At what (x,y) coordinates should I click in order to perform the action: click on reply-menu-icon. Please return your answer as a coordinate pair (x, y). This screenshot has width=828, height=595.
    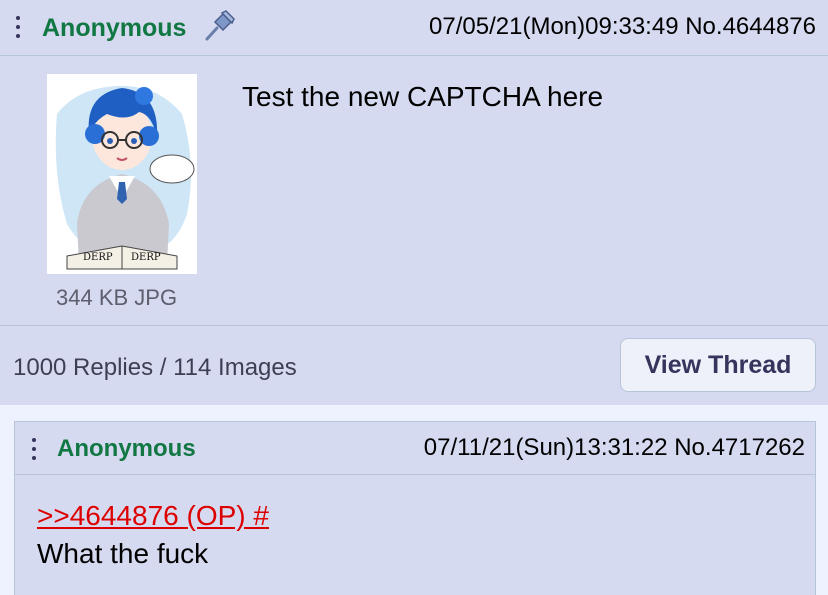
    Looking at the image, I should click on (35, 449).